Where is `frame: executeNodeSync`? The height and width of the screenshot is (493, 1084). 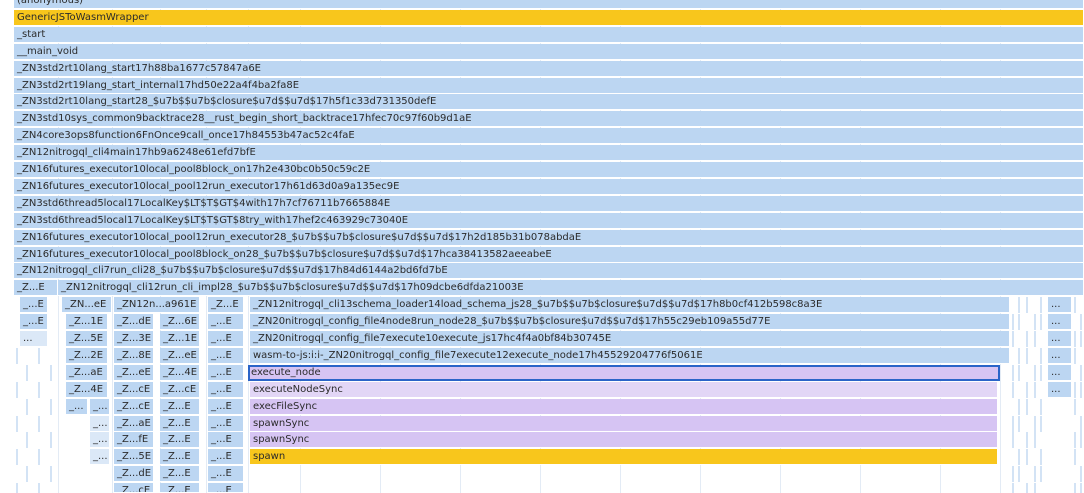 frame: executeNodeSync is located at coordinates (624, 389).